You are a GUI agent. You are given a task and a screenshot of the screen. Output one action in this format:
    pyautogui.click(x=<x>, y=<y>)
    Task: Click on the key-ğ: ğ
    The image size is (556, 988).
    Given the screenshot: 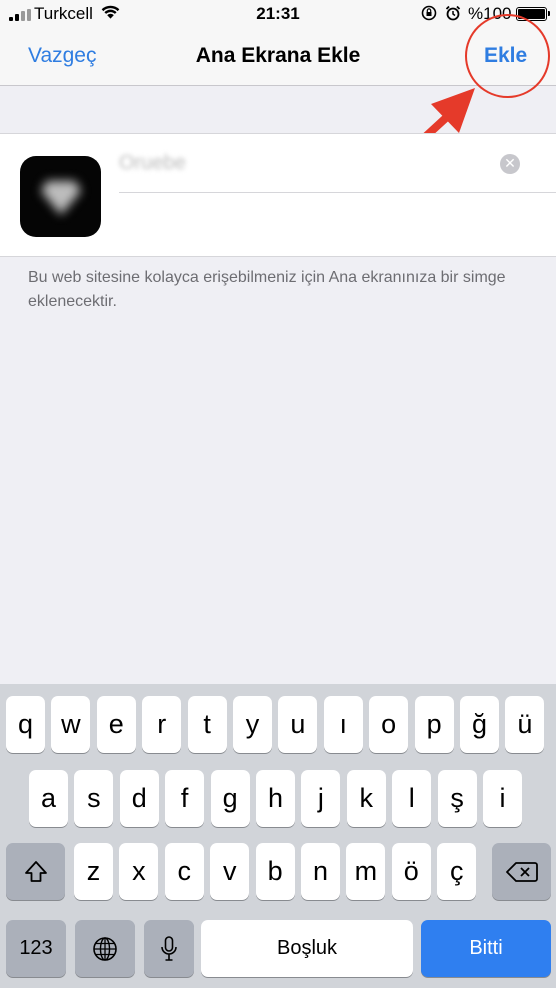 What is the action you would take?
    pyautogui.click(x=479, y=724)
    